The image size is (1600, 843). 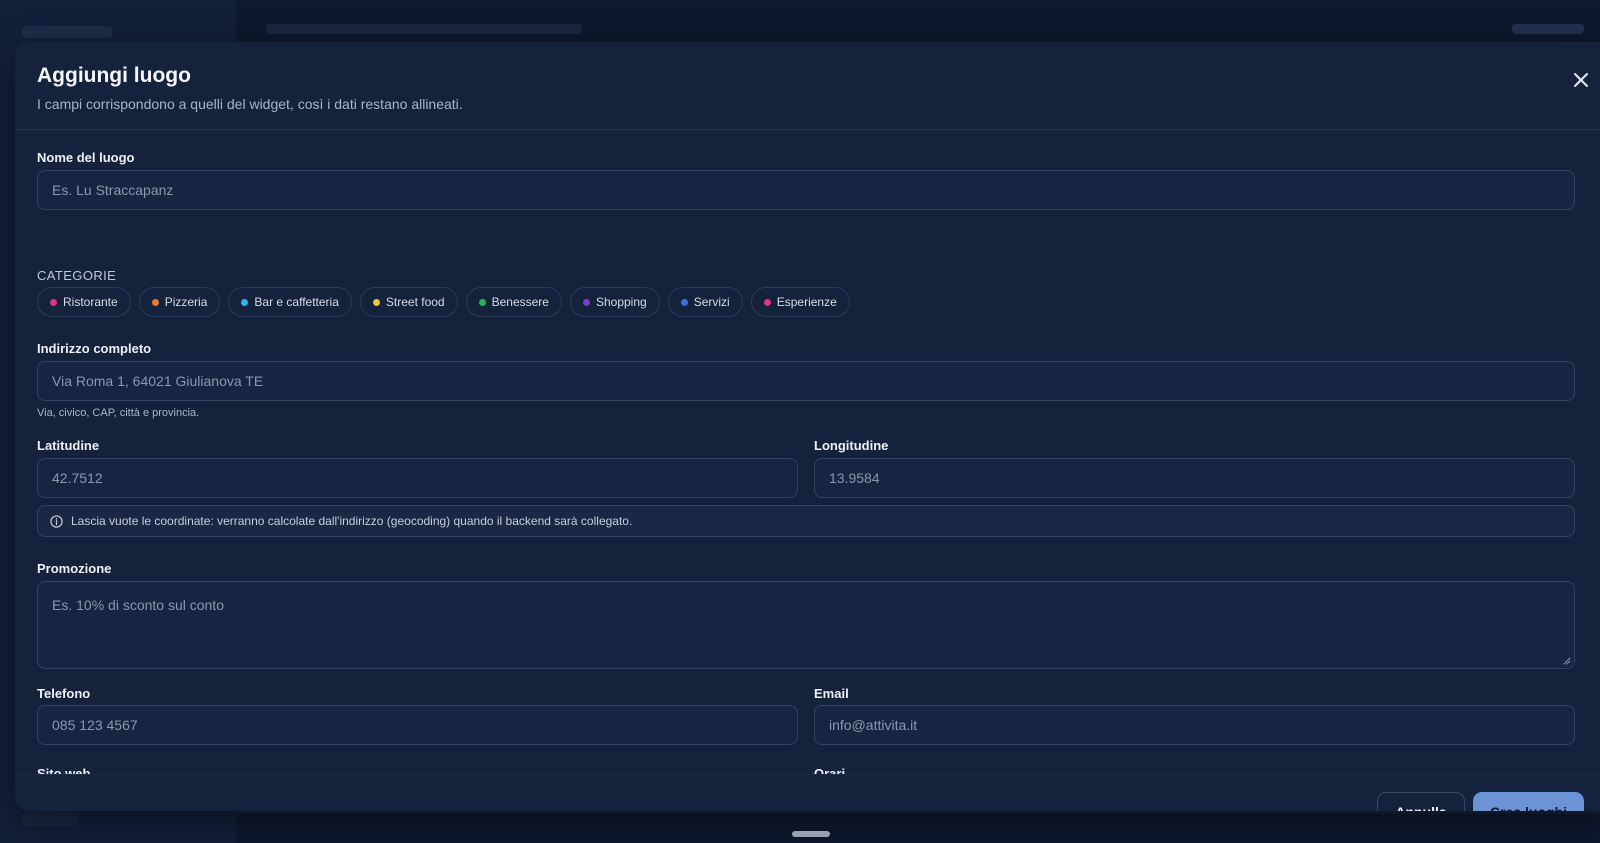 What do you see at coordinates (1194, 478) in the screenshot?
I see `longitude-input: 13.9584` at bounding box center [1194, 478].